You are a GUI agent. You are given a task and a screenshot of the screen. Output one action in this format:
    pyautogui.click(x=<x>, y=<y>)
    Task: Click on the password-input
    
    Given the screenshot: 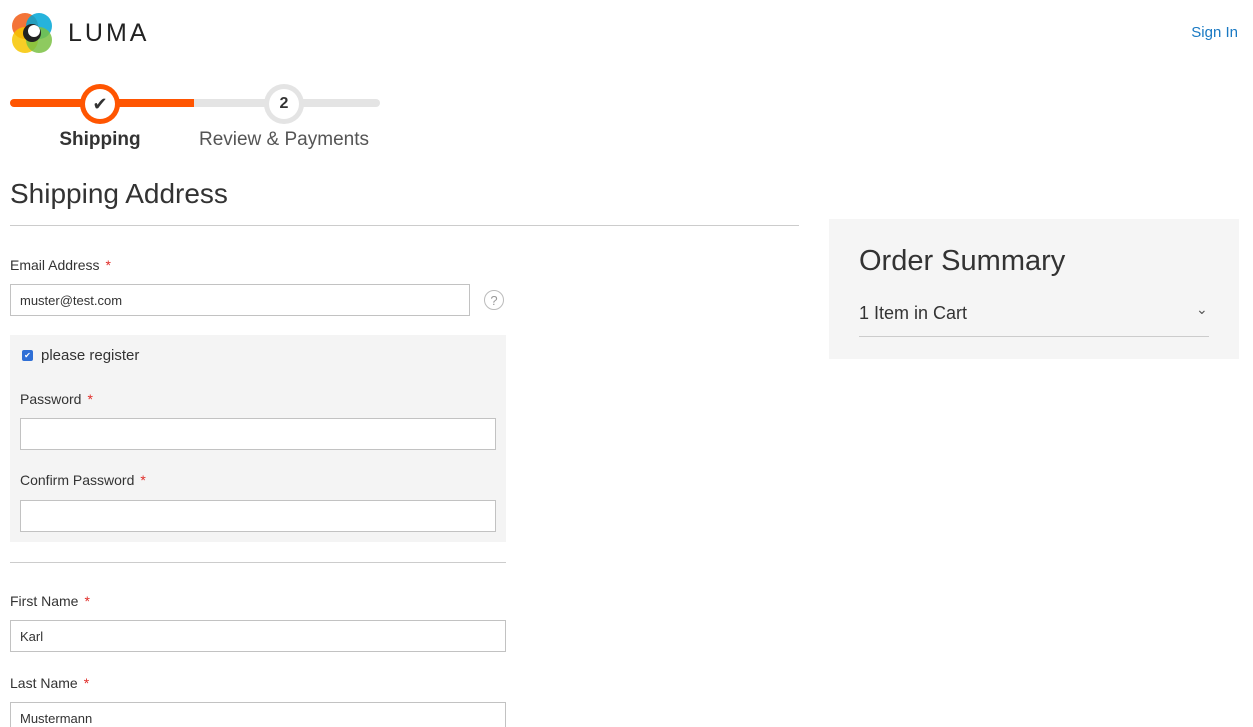 What is the action you would take?
    pyautogui.click(x=258, y=434)
    